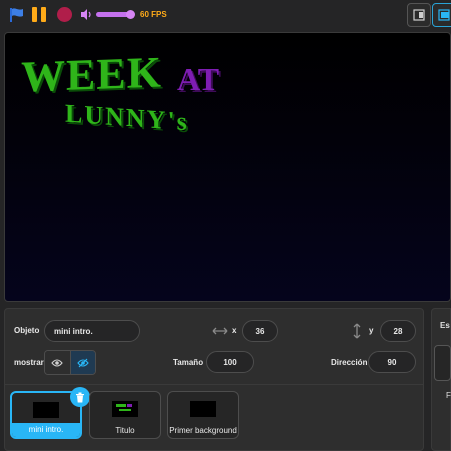 The image size is (451, 451). What do you see at coordinates (349, 362) in the screenshot?
I see `direction-label: Dirección` at bounding box center [349, 362].